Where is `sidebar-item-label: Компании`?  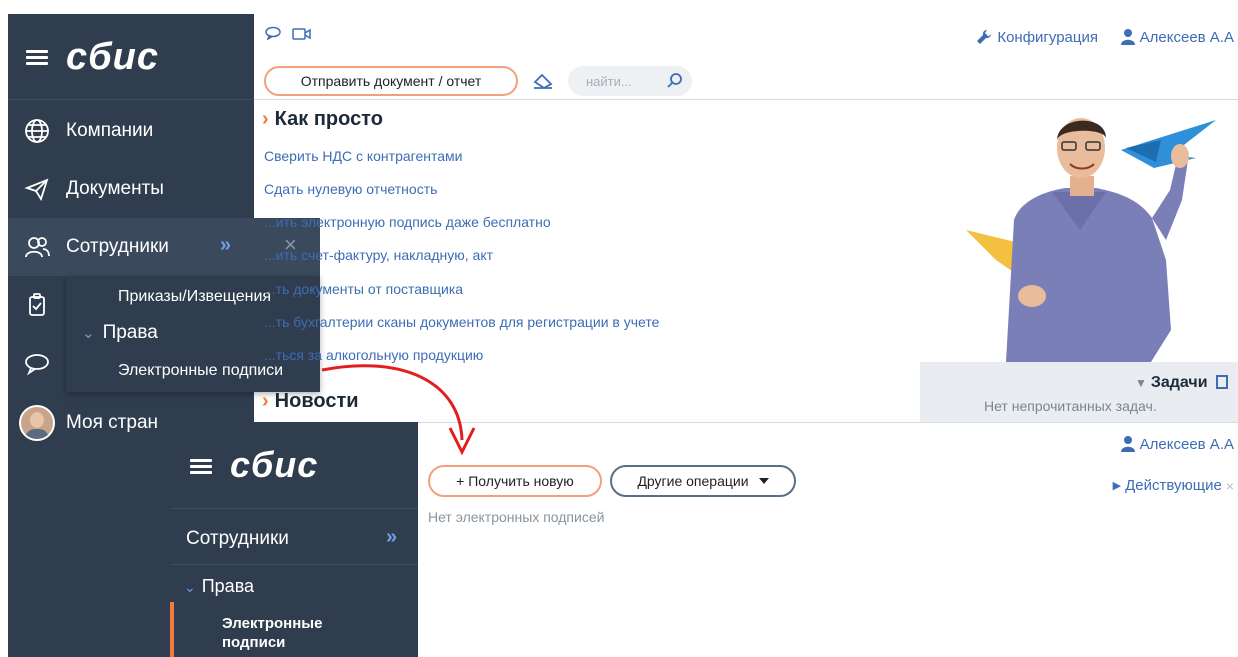
sidebar-item-label: Компании is located at coordinates (110, 130).